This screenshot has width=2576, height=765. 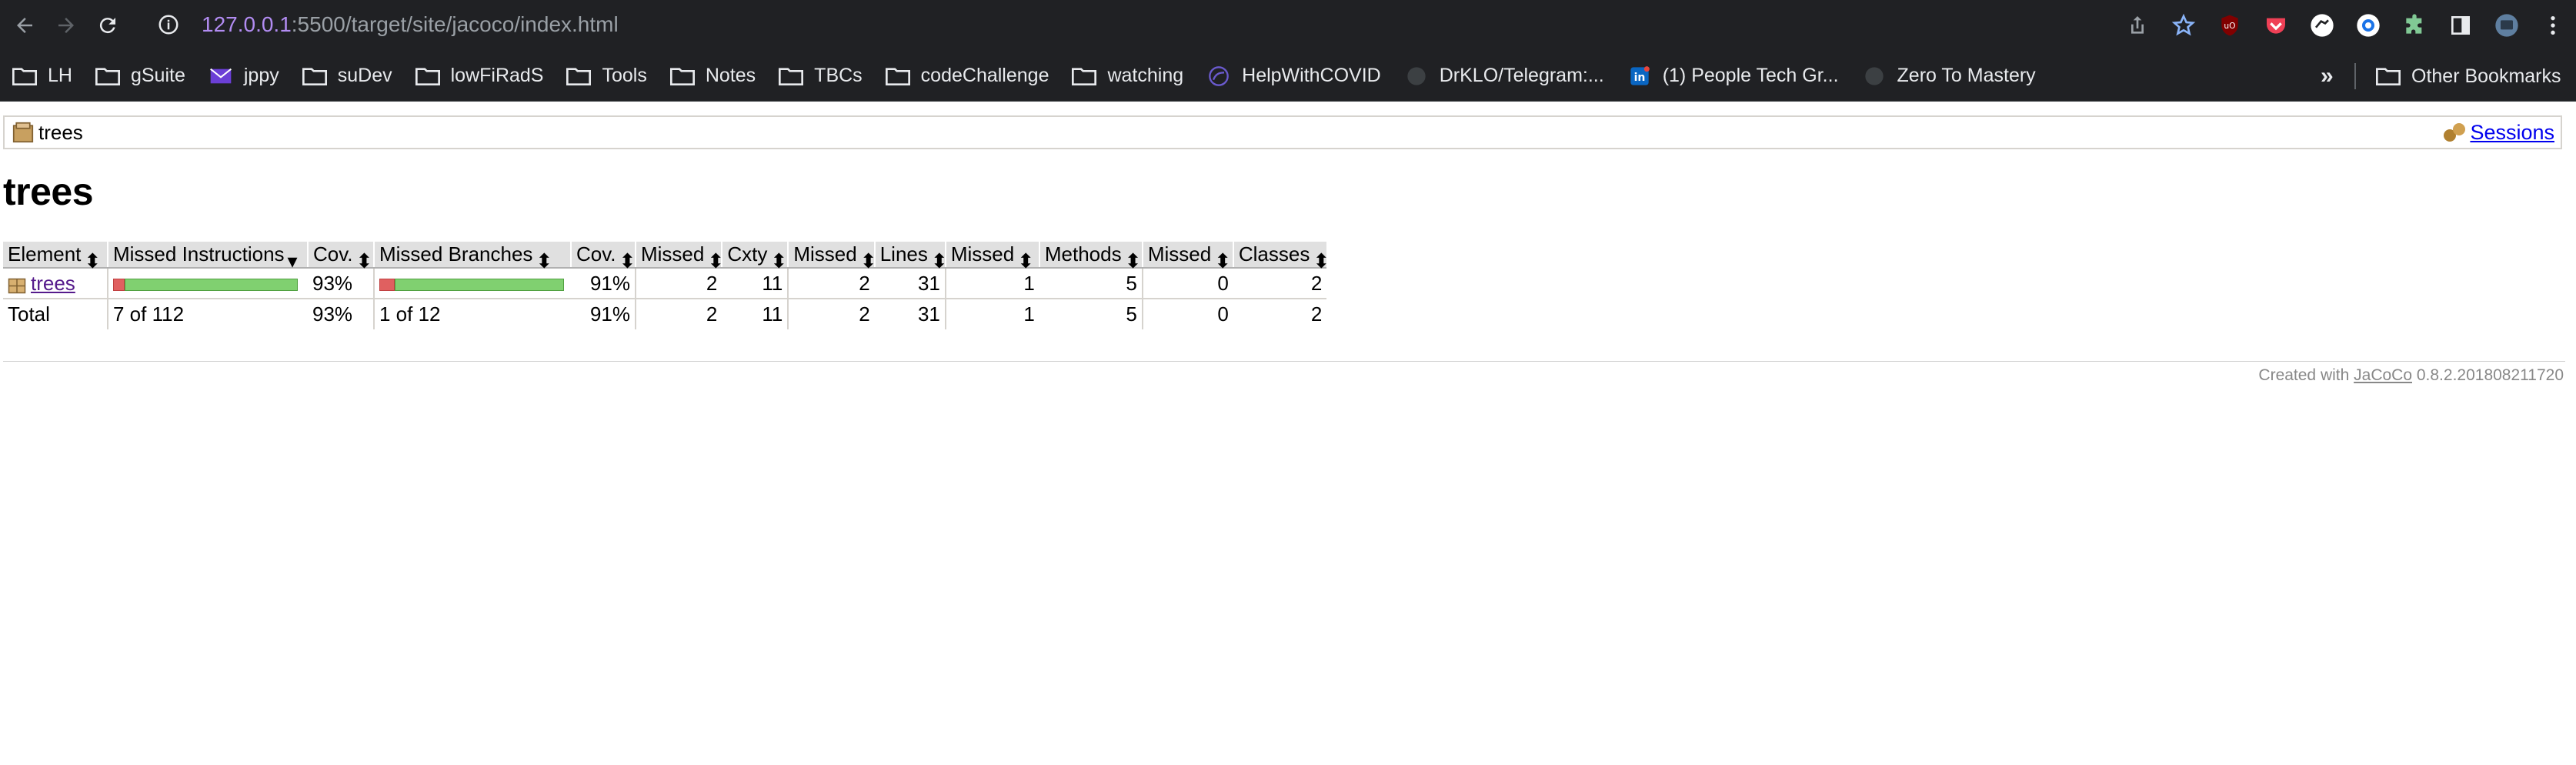 I want to click on col-header-classes: Classes ⬍, so click(x=1281, y=257).